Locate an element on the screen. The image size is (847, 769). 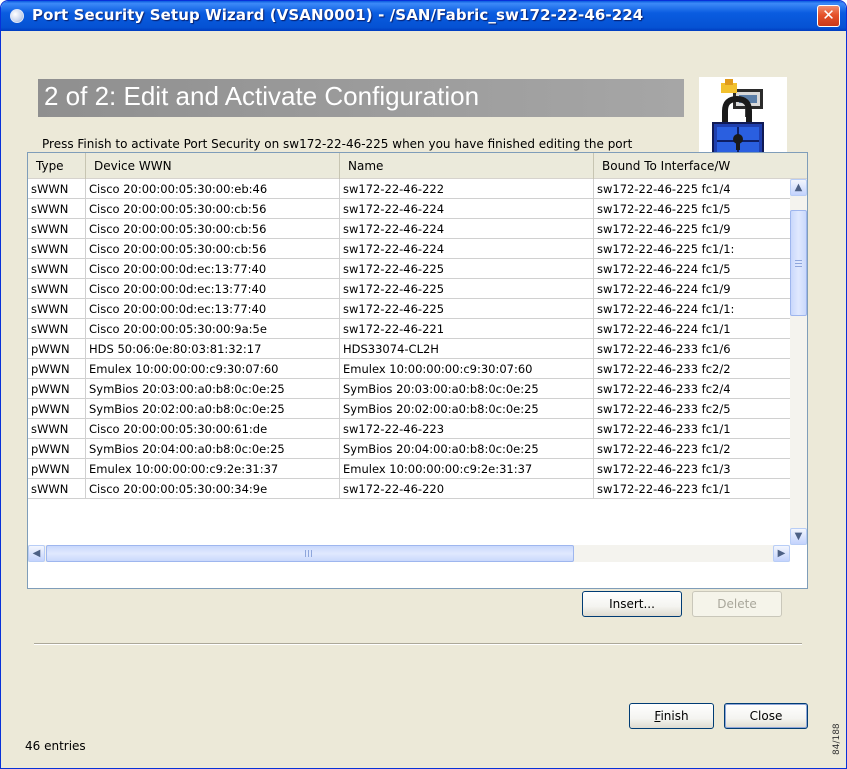
cell-bound-interface: sw172-22-46-225 fc1/9 is located at coordinates (664, 229).